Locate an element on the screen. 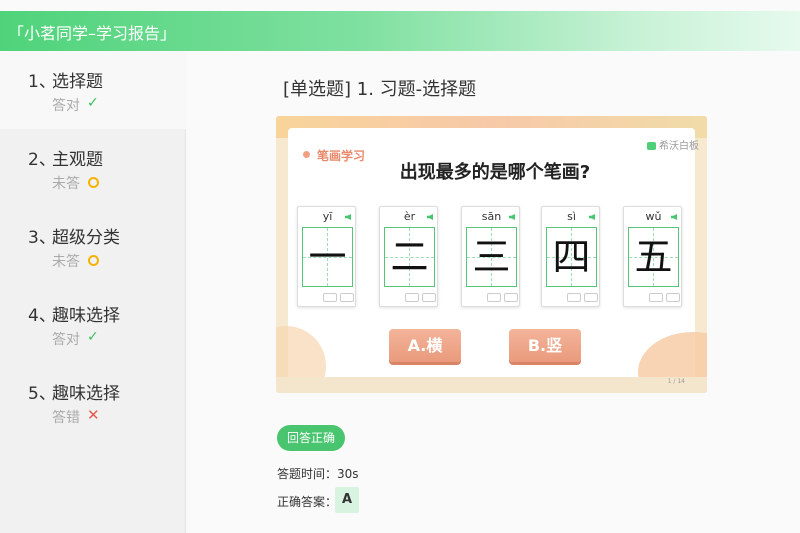  character-card: yī 一 is located at coordinates (326, 256).